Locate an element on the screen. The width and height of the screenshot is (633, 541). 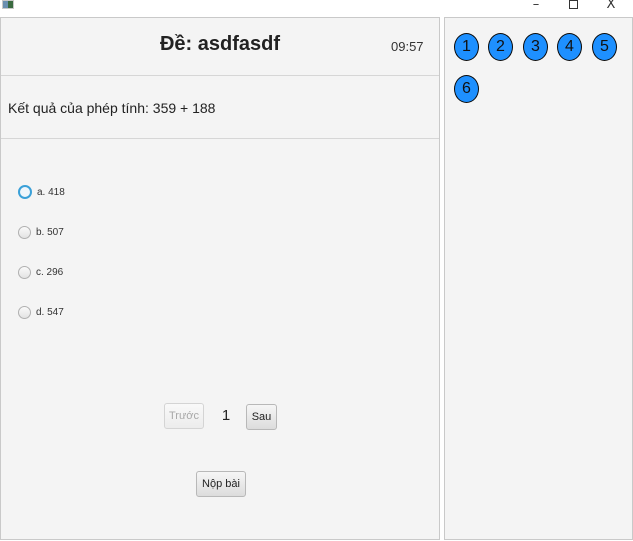
option-a: a. 418 is located at coordinates (41, 192).